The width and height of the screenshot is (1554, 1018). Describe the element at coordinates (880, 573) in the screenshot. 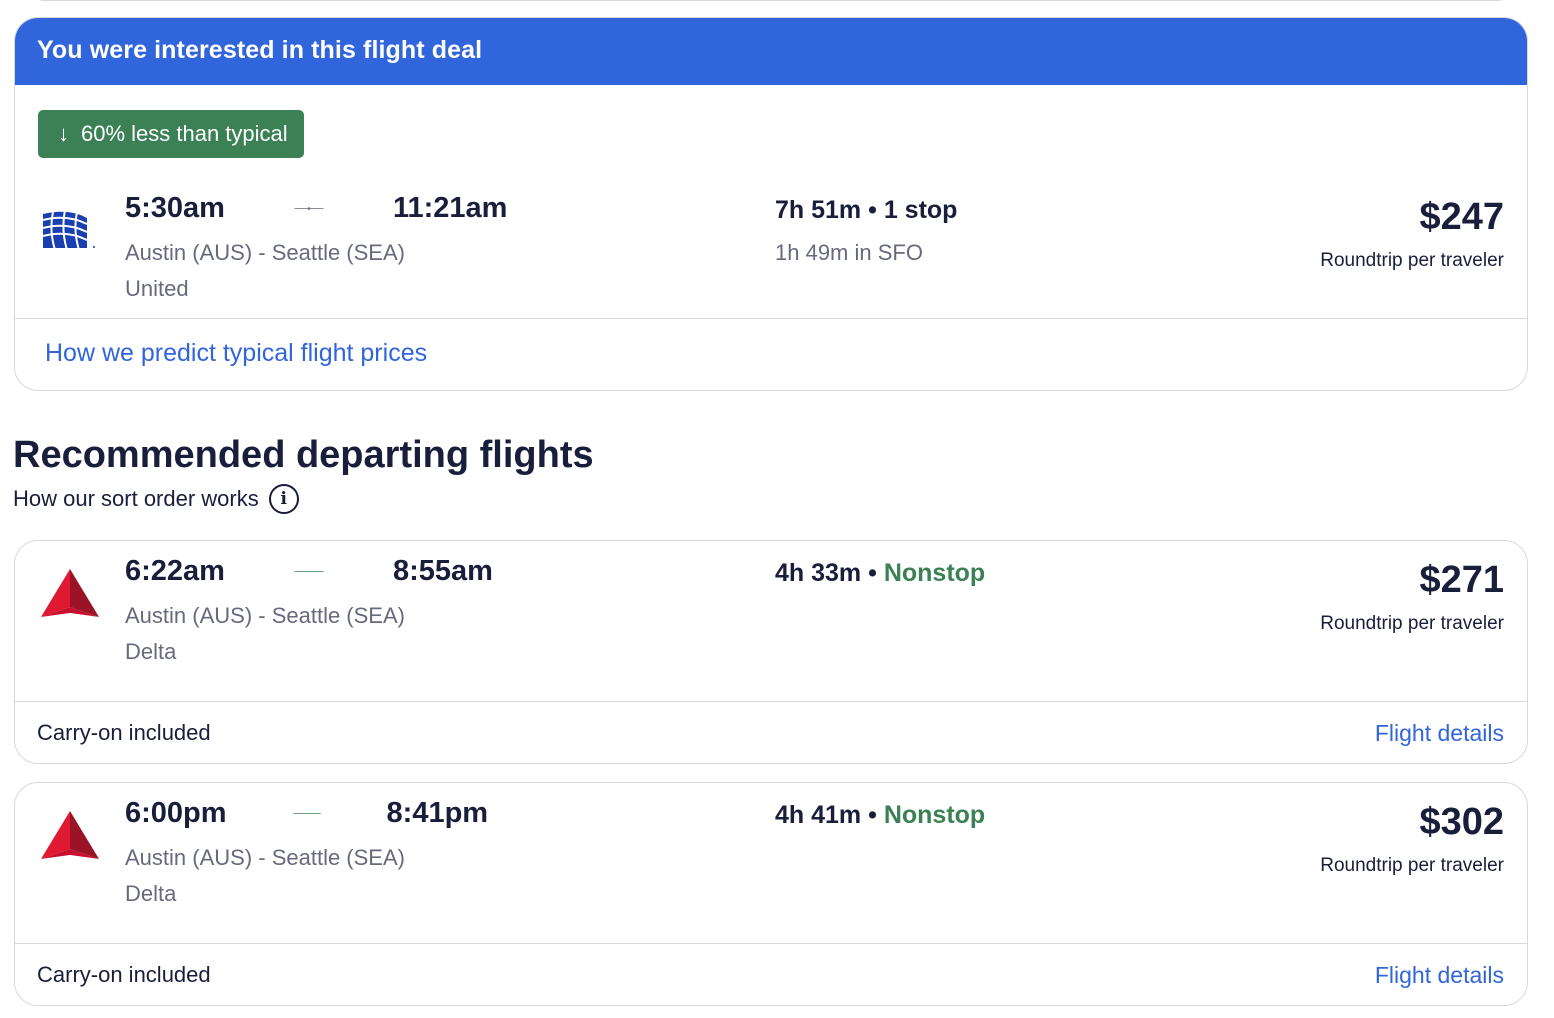

I see `duration-stops: 4h 33m • Nonstop` at that location.